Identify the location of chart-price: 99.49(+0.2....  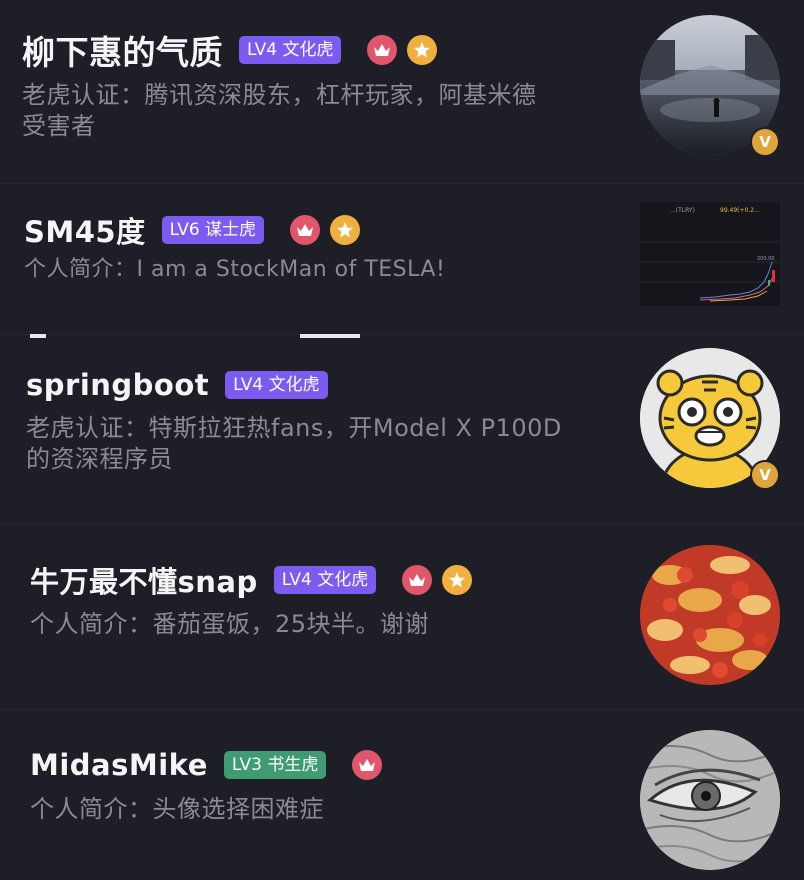
(740, 210).